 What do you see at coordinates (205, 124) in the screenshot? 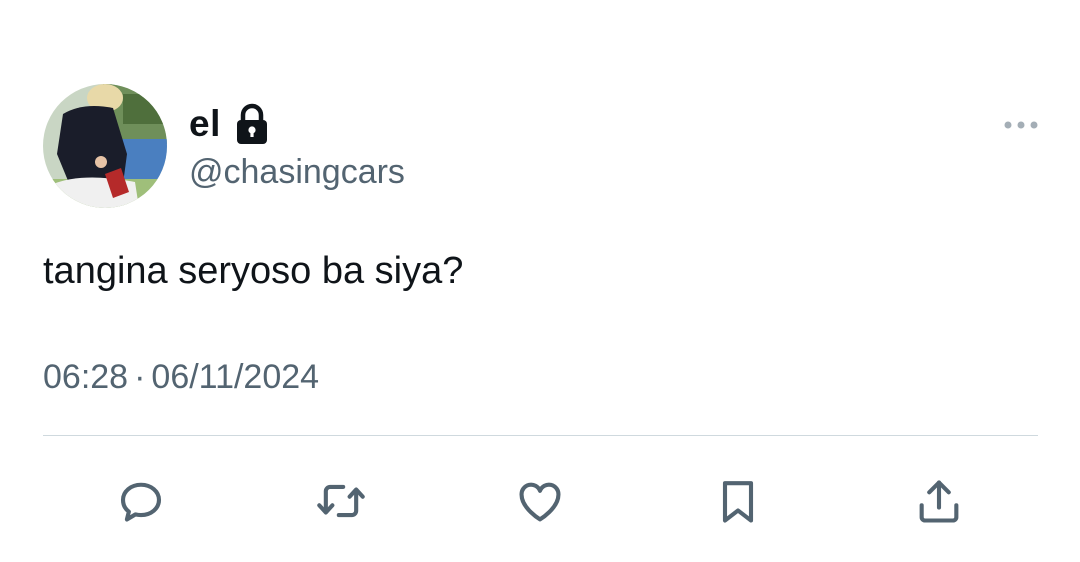
I see `display-name: el` at bounding box center [205, 124].